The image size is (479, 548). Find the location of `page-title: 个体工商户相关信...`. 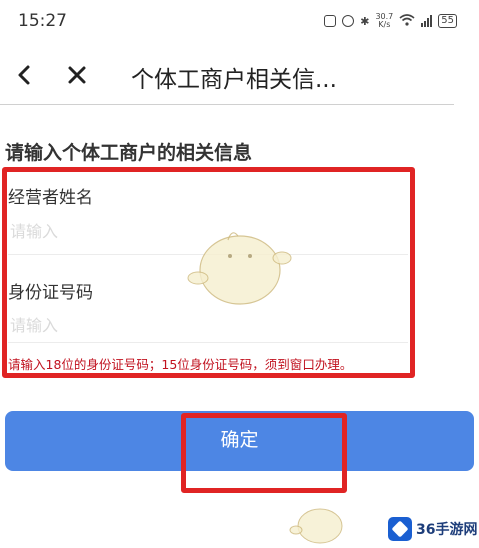

page-title: 个体工商户相关信... is located at coordinates (234, 80).